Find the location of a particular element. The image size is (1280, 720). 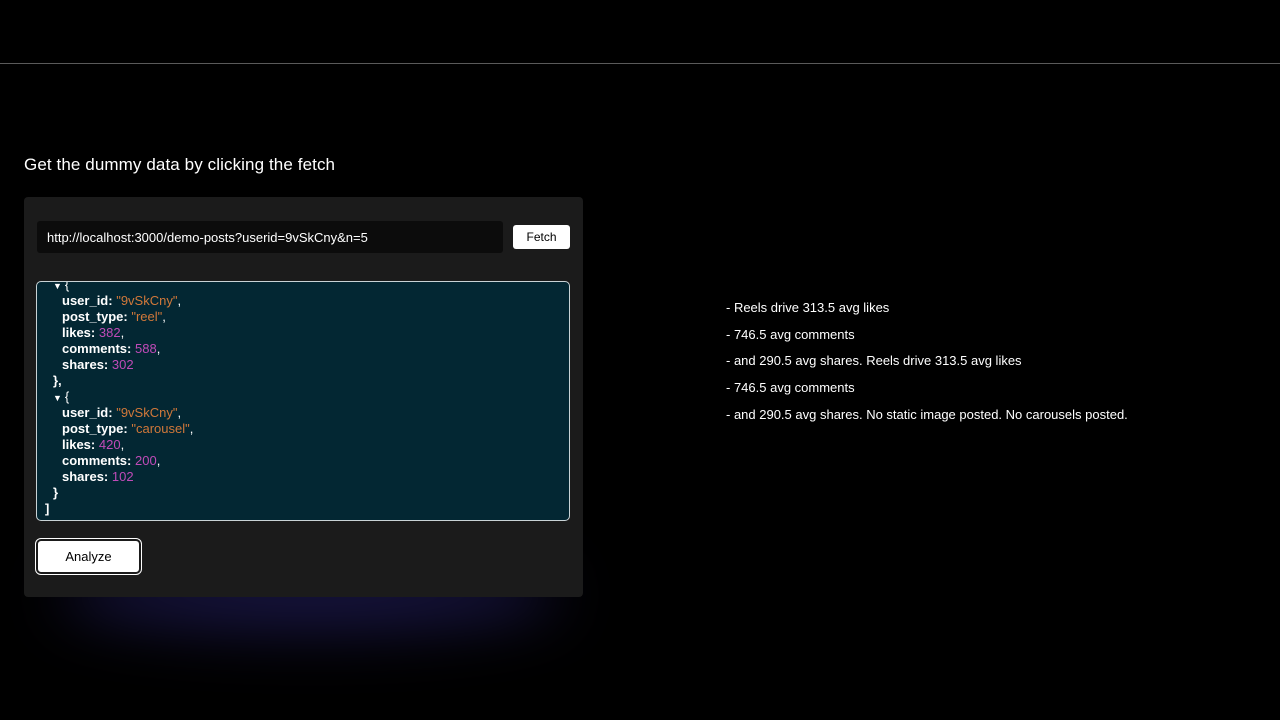

result-item: - Reels drive 313.5 avg likes is located at coordinates (808, 307).